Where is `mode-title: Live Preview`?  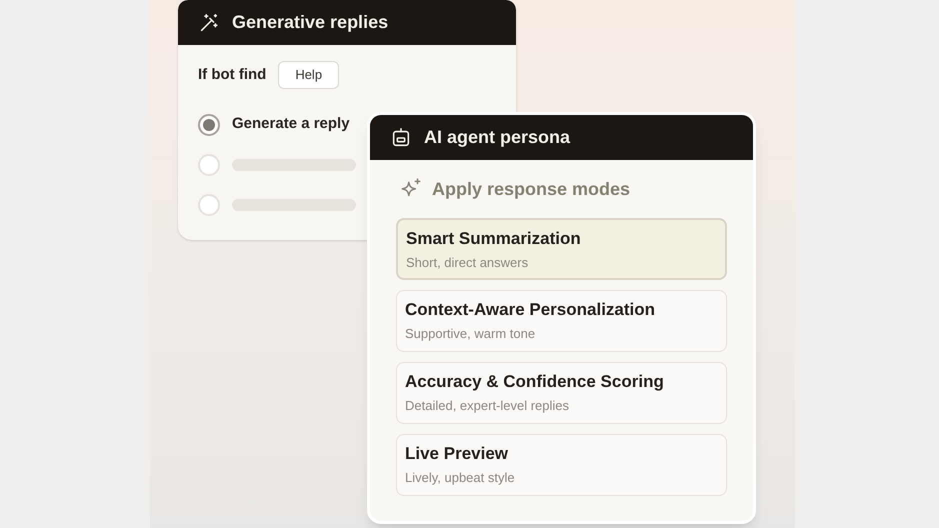 mode-title: Live Preview is located at coordinates (457, 454).